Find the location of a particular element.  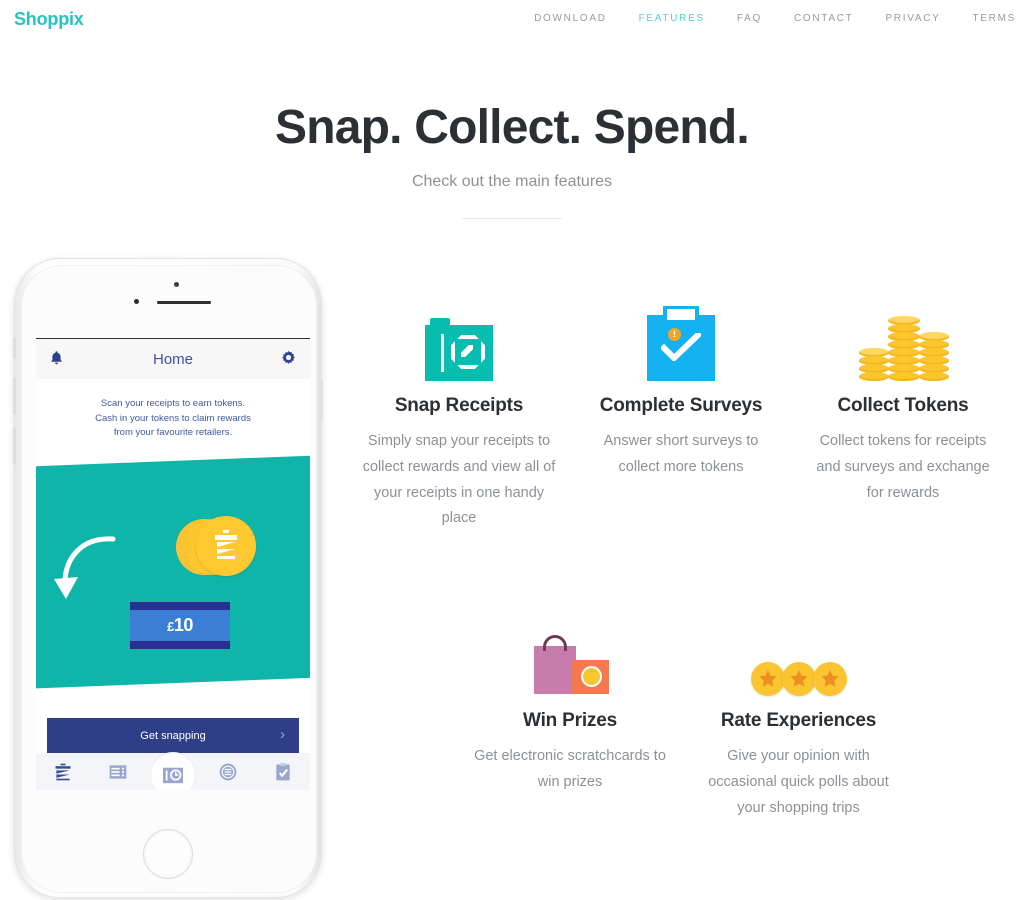

feature-title: Snap Receipts is located at coordinates (459, 405).